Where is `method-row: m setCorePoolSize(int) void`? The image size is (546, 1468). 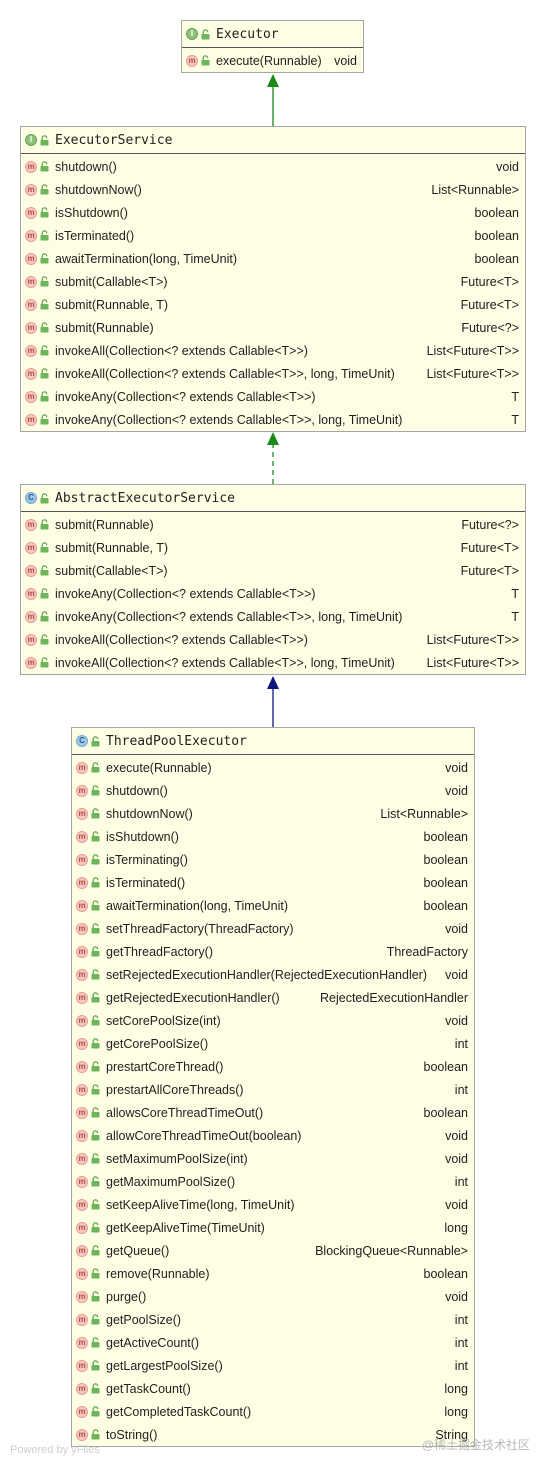
method-row: m setCorePoolSize(int) void is located at coordinates (273, 1020).